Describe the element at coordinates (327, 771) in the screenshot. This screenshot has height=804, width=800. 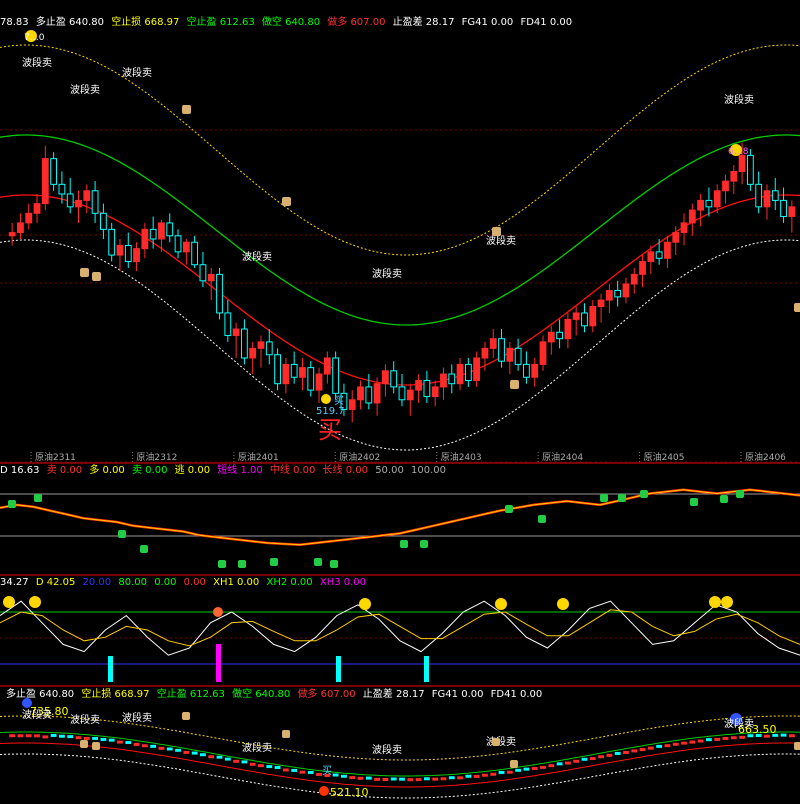
I see `bottom-buy-label: 买` at that location.